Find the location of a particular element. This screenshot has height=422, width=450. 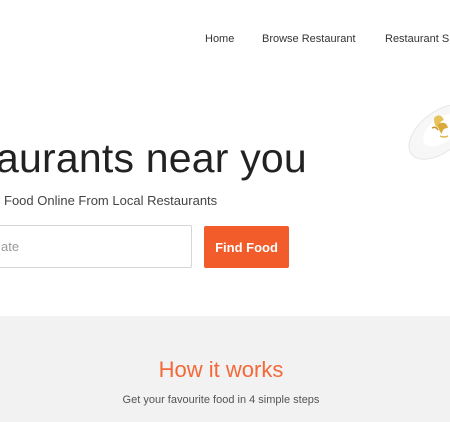

how-it-works-title: How it works is located at coordinates (221, 369).